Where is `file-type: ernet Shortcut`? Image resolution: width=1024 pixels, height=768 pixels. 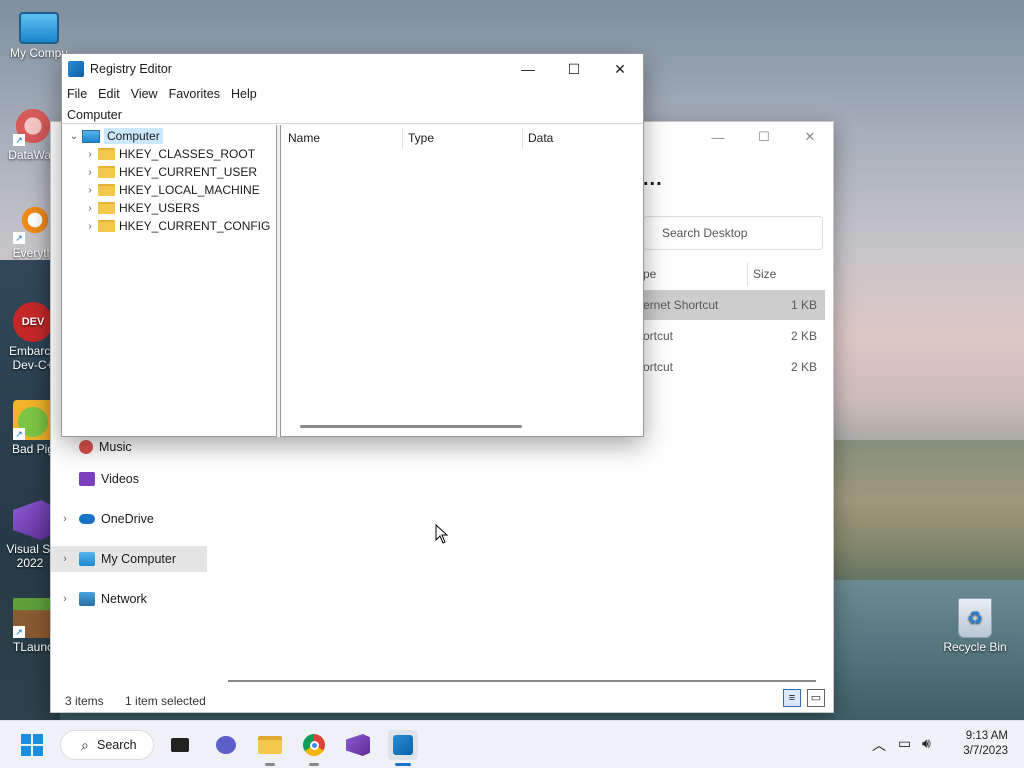
file-type: ernet Shortcut is located at coordinates (681, 305).